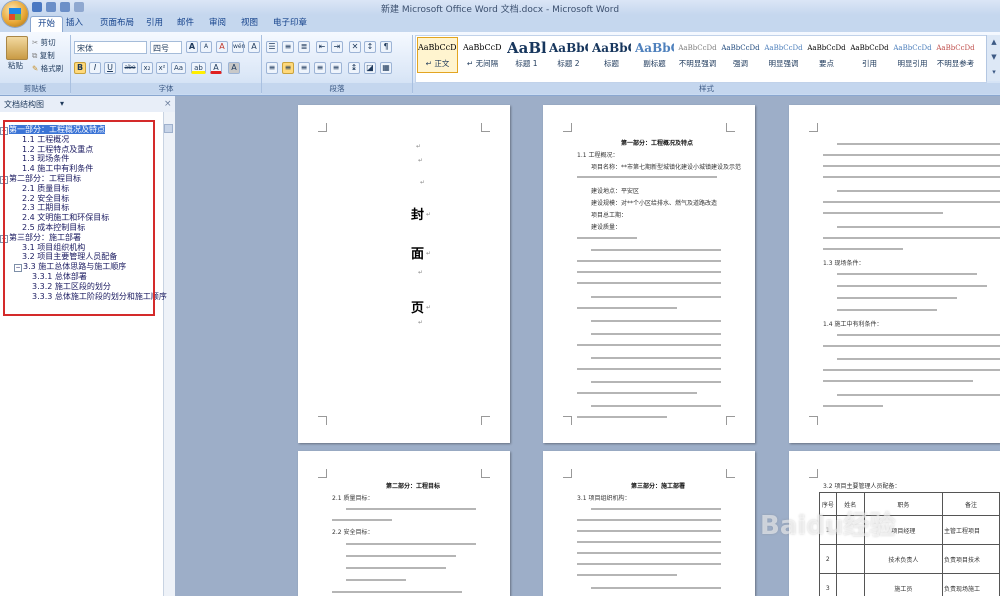  I want to click on page-text: 1.4 施工中有利条件：, so click(853, 324).